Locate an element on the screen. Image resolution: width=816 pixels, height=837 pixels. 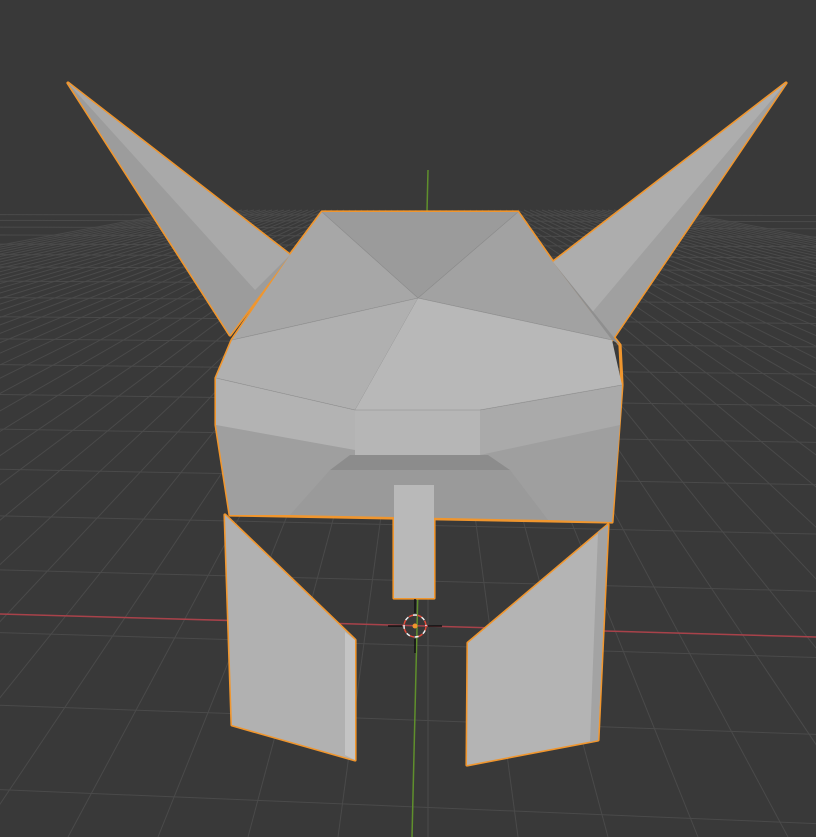
left-cheek-edge is located at coordinates (350, 696).